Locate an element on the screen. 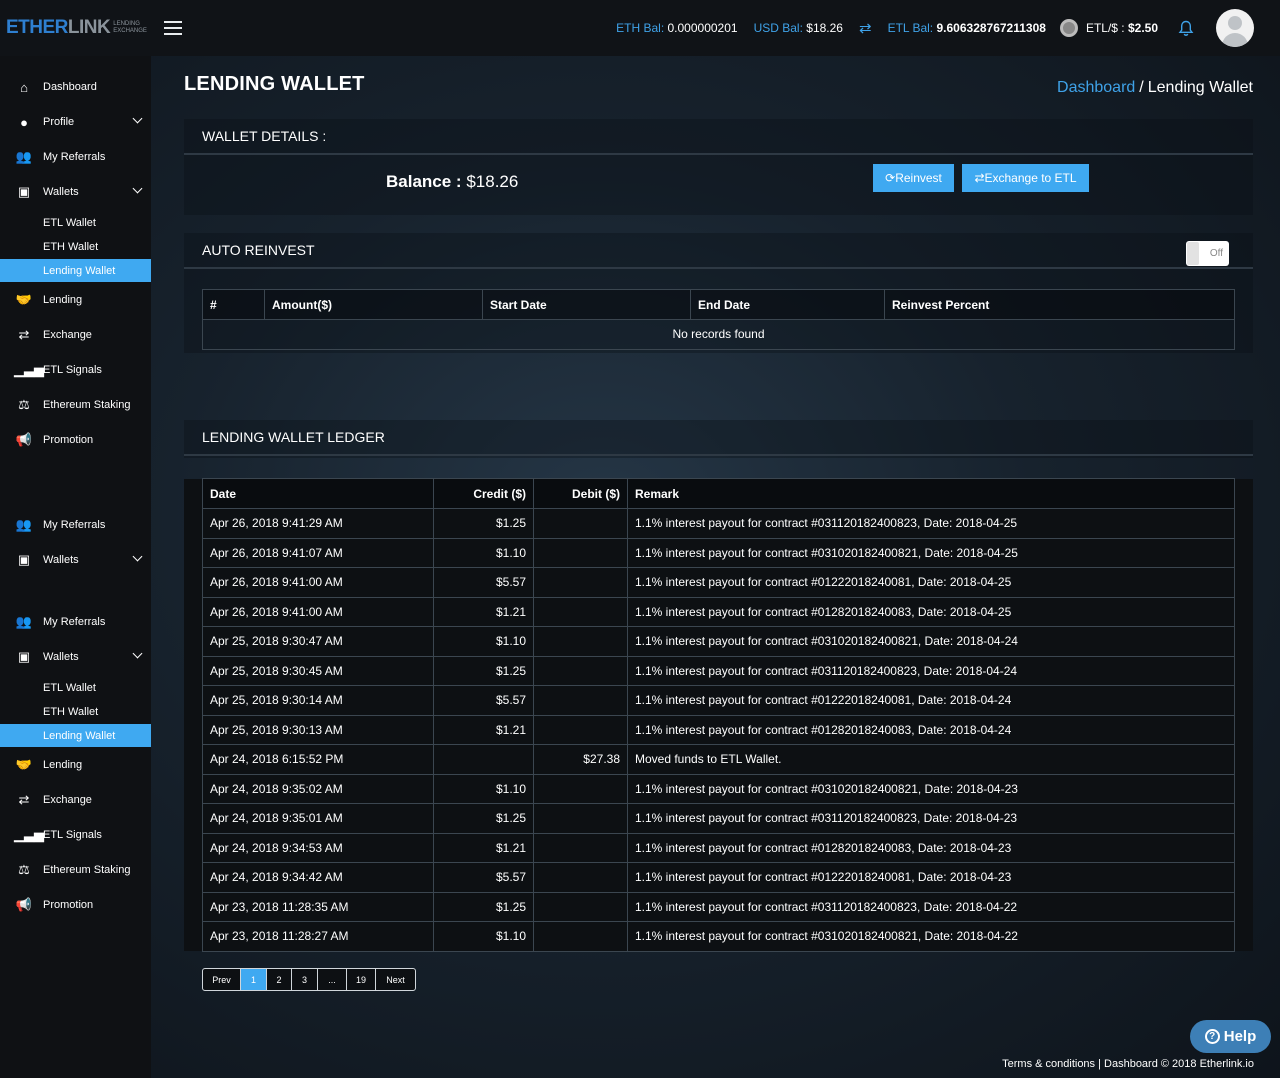  swap-icon: ⇄ is located at coordinates (865, 28).